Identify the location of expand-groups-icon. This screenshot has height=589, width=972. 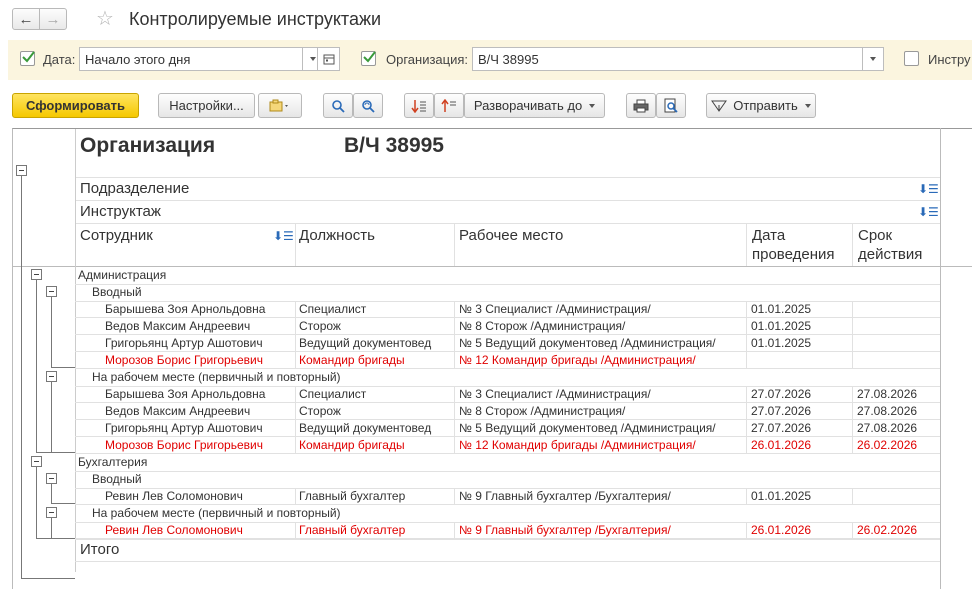
(418, 106).